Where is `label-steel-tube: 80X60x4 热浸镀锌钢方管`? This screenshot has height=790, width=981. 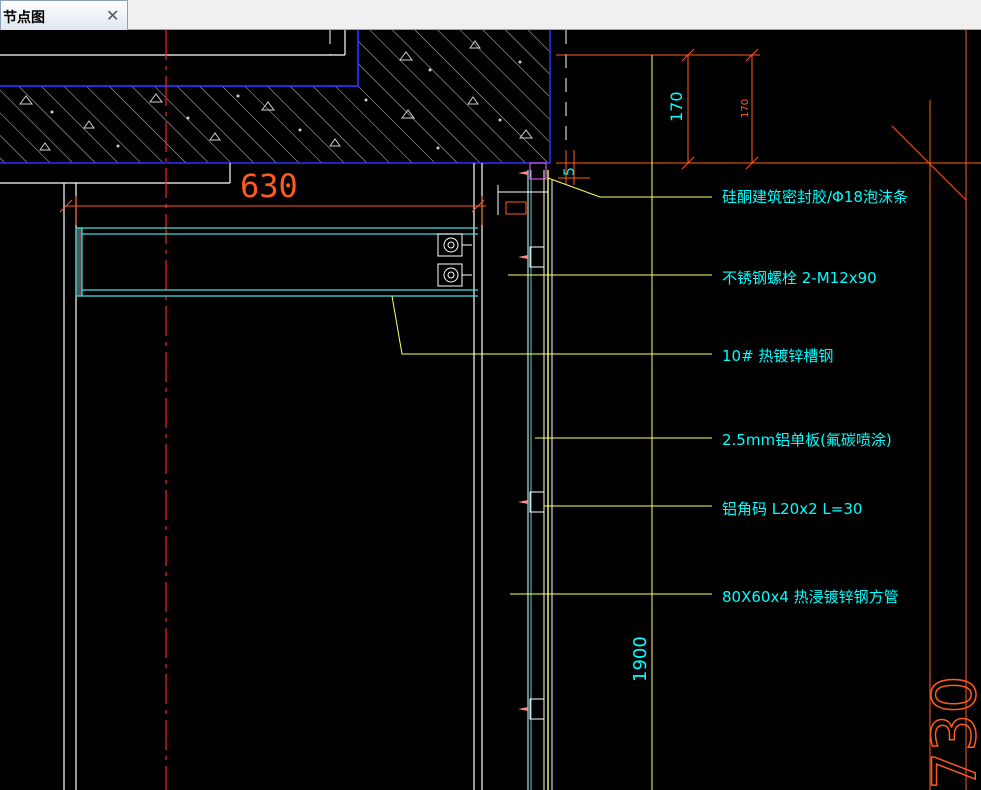 label-steel-tube: 80X60x4 热浸镀锌钢方管 is located at coordinates (810, 597).